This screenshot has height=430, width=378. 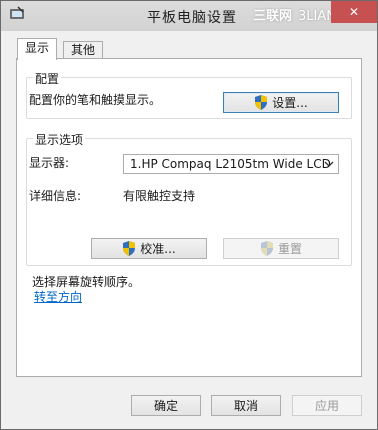 I want to click on tab-other: 其他, so click(x=83, y=50).